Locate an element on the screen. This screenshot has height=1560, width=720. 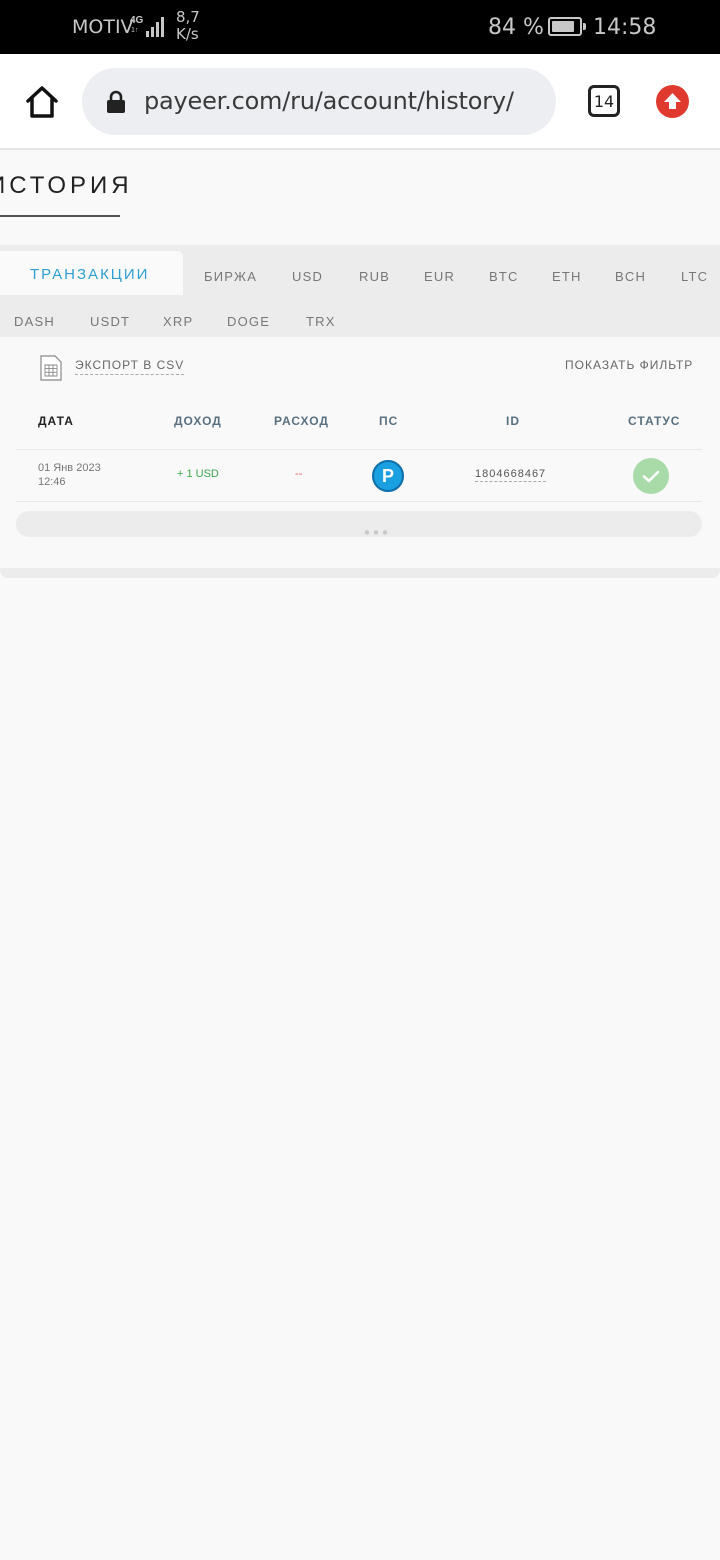
more-dots-icon is located at coordinates (376, 528).